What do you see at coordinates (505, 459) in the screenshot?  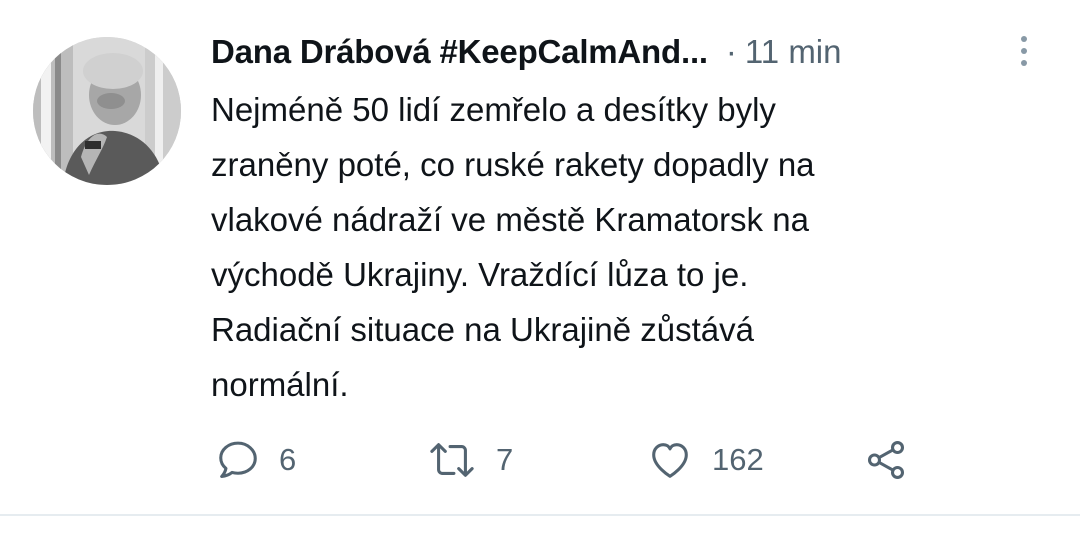 I see `retweet-count: 7` at bounding box center [505, 459].